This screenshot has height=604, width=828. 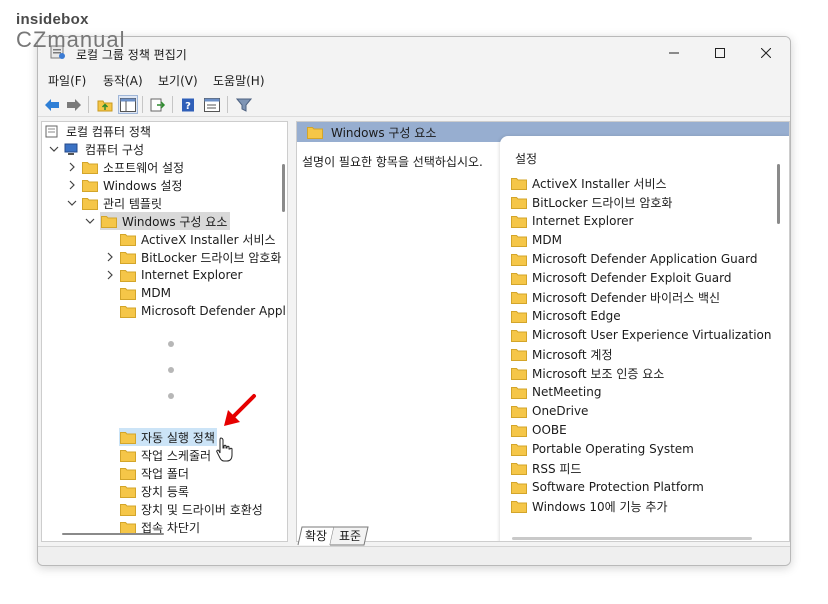 What do you see at coordinates (607, 487) in the screenshot?
I see `settings-list-item: Software Protection Platform` at bounding box center [607, 487].